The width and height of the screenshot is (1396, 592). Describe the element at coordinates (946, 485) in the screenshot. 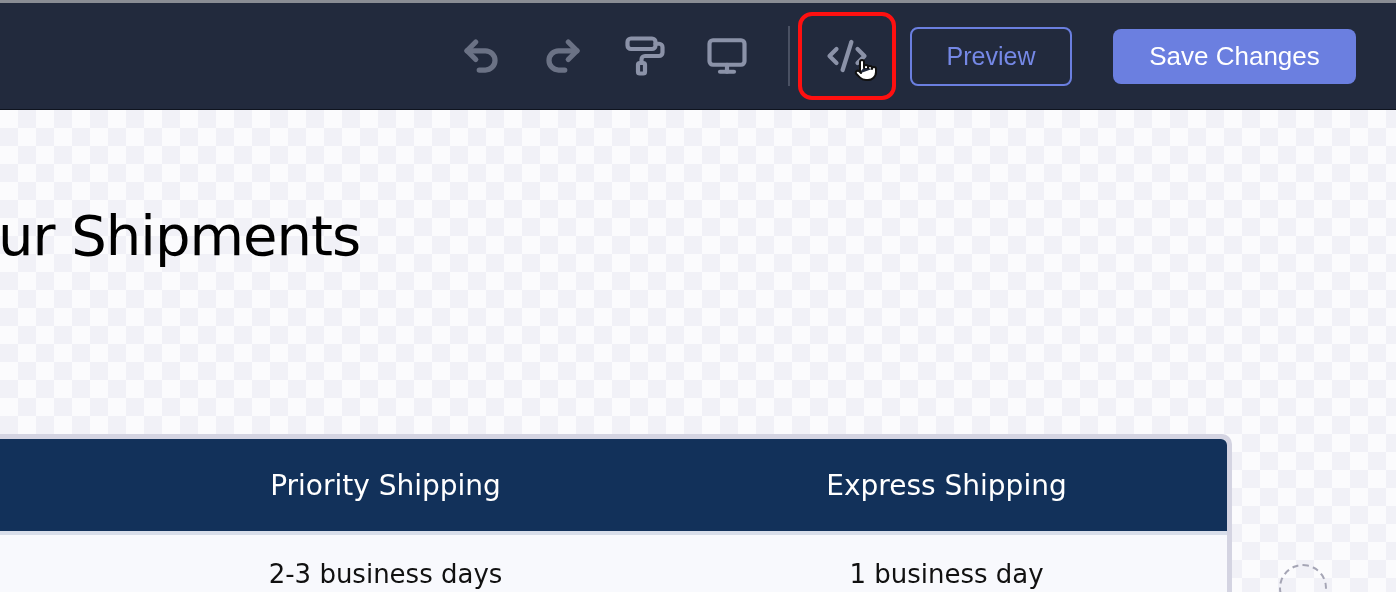

I see `column-header: Express Shipping` at that location.